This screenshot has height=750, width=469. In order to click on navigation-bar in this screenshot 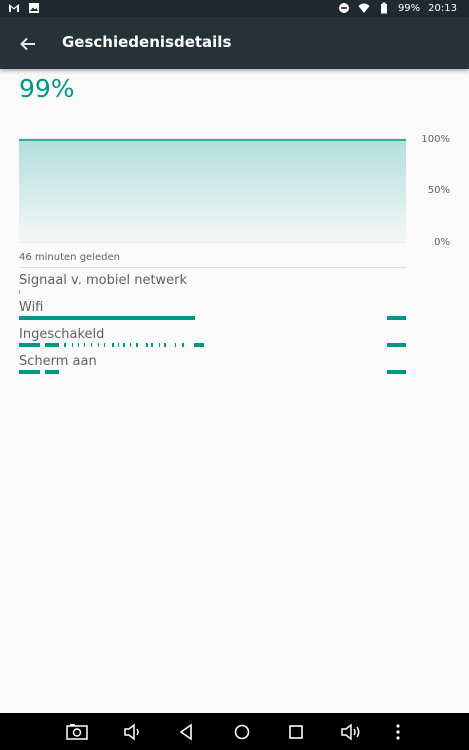, I will do `click(234, 731)`.